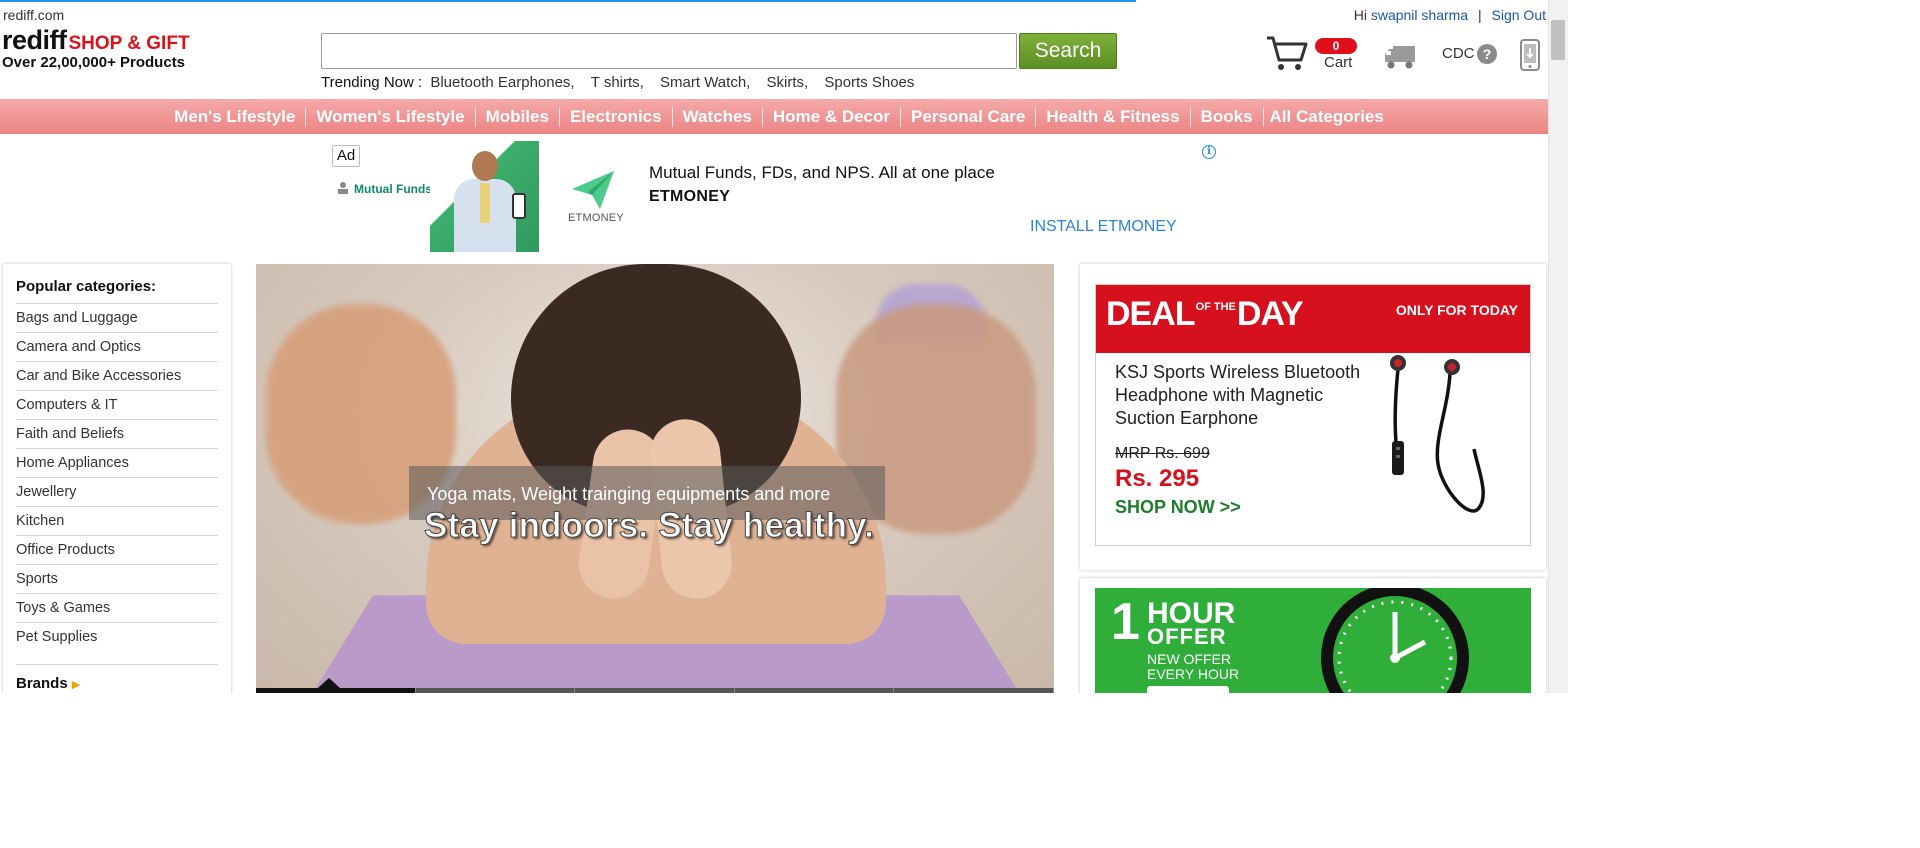  I want to click on ad-brand: ETMONEY, so click(689, 197).